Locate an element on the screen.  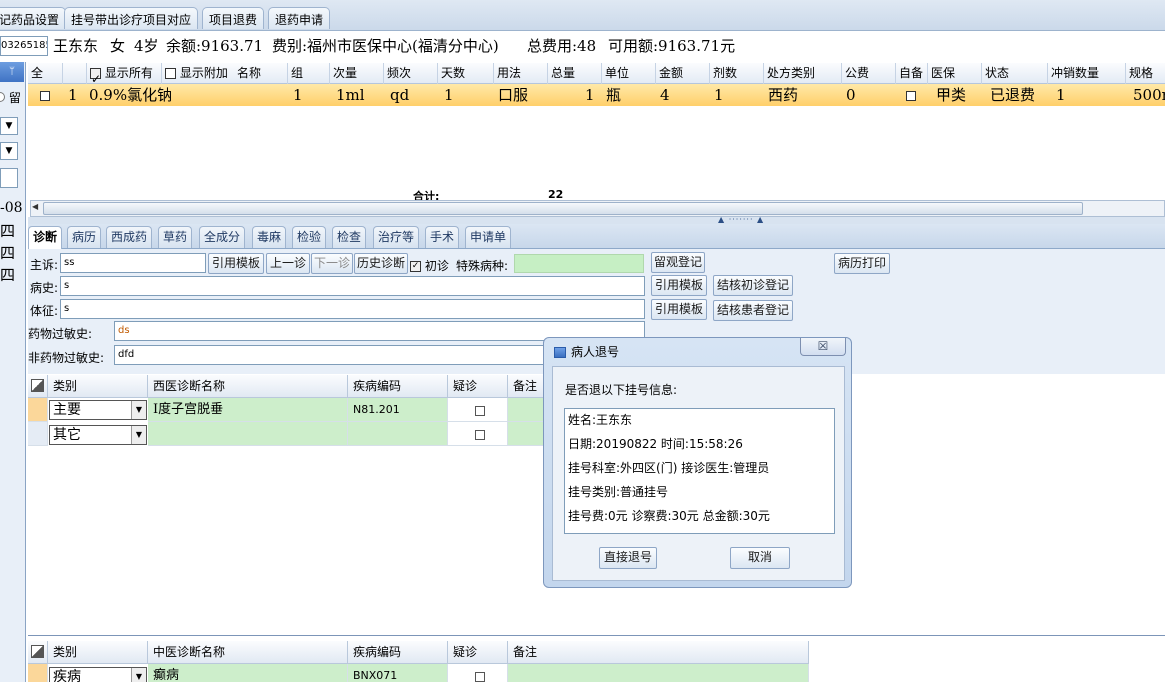
left-input is located at coordinates (9, 178).